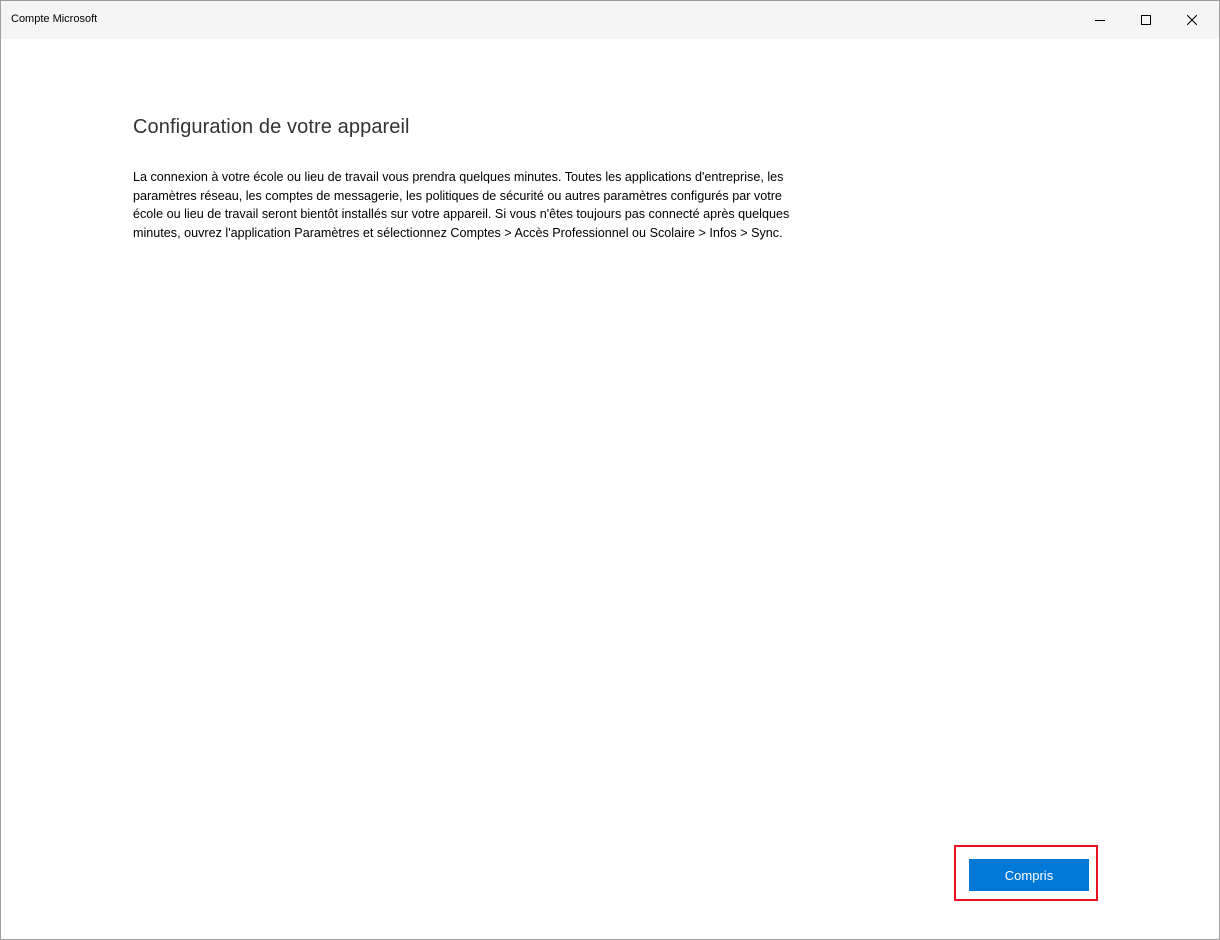 The width and height of the screenshot is (1220, 940). What do you see at coordinates (610, 20) in the screenshot?
I see `title-bar: Compte Microsoft` at bounding box center [610, 20].